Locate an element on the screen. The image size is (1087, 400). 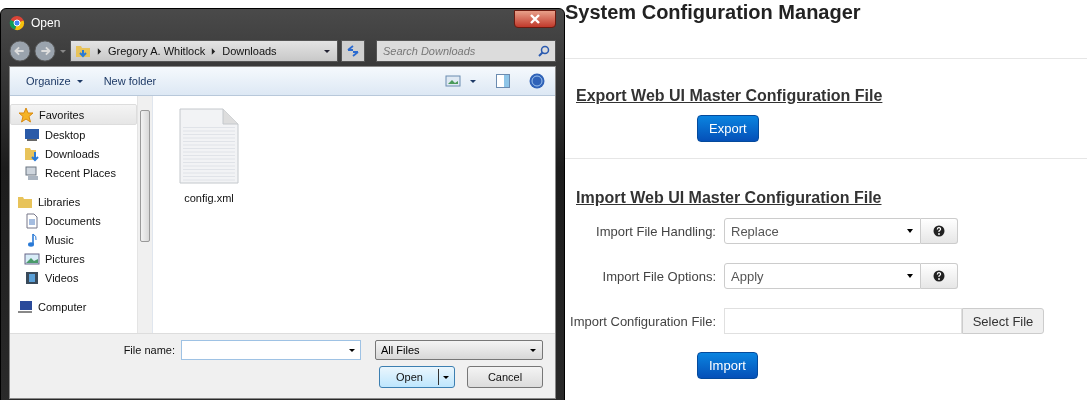
section-heading: Export Web UI Master Configuration File is located at coordinates (730, 96).